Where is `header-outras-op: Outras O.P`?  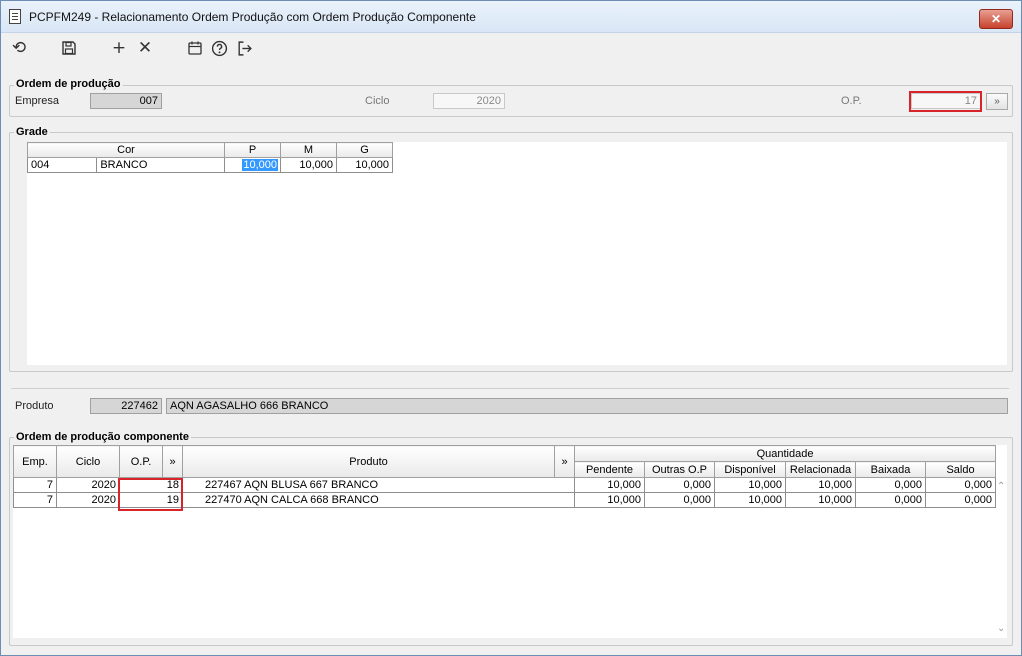 header-outras-op: Outras O.P is located at coordinates (679, 469).